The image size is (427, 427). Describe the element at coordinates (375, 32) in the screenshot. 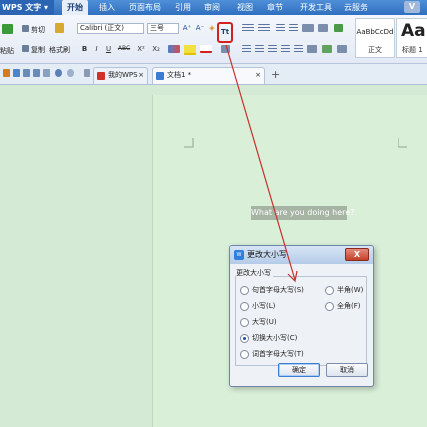

I see `style-normal-sample: AaBbCcDd` at that location.